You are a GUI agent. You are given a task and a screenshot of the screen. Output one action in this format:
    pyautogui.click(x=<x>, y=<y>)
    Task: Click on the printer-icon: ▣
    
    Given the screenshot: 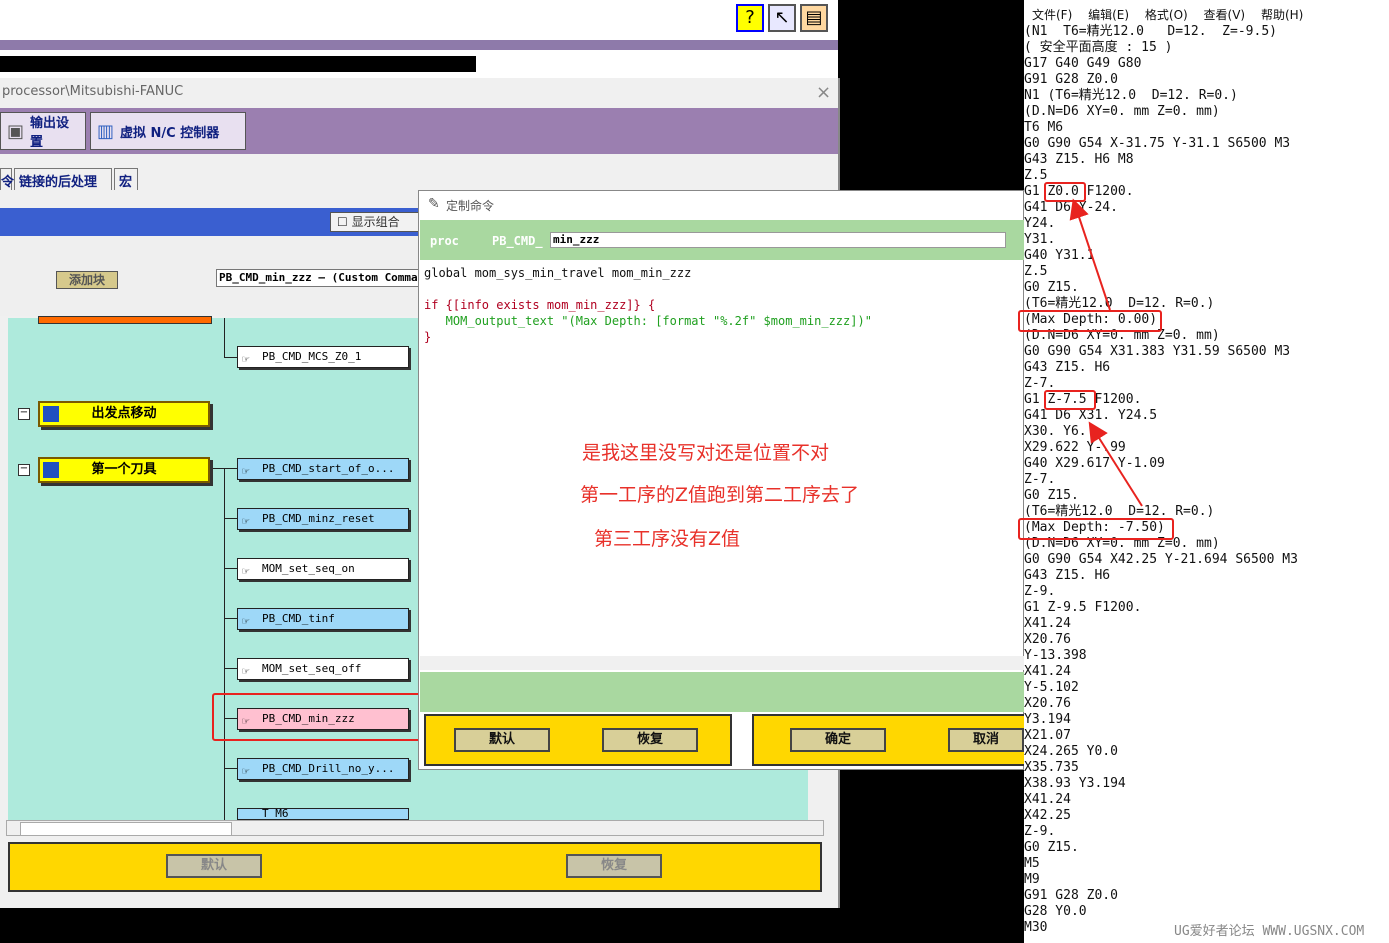 What is the action you would take?
    pyautogui.click(x=16, y=131)
    